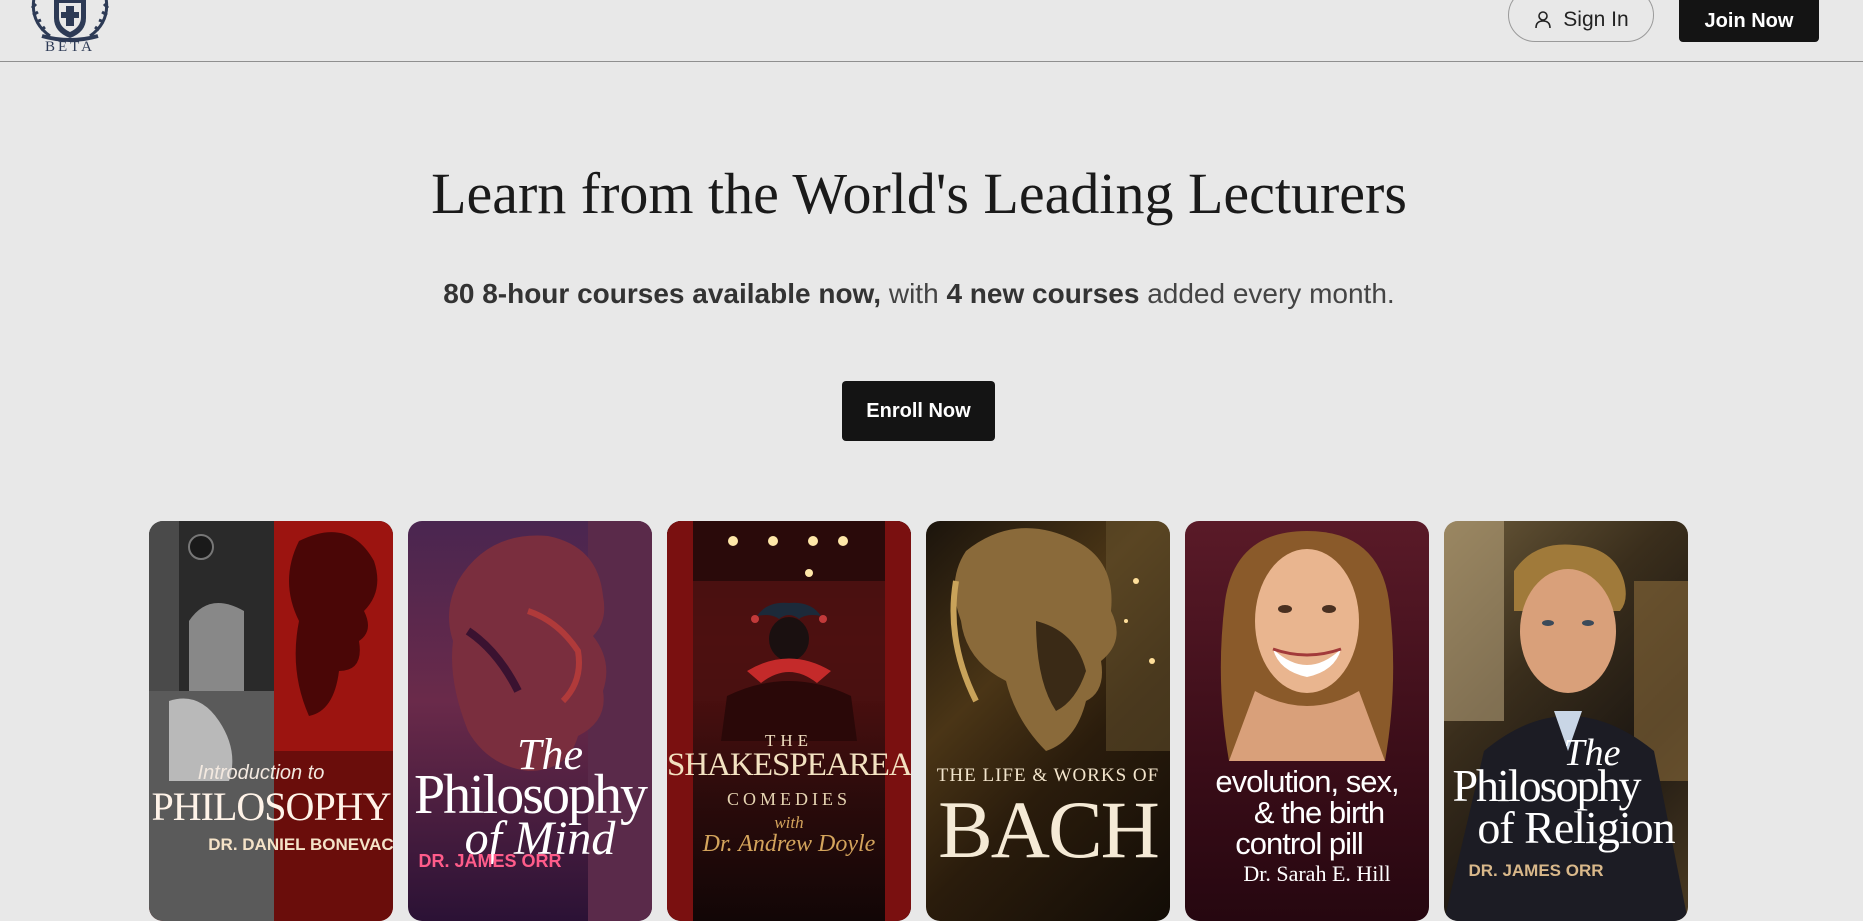 The width and height of the screenshot is (1863, 921). I want to click on page-title: Learn from the World's Leading Lecturers, so click(919, 193).